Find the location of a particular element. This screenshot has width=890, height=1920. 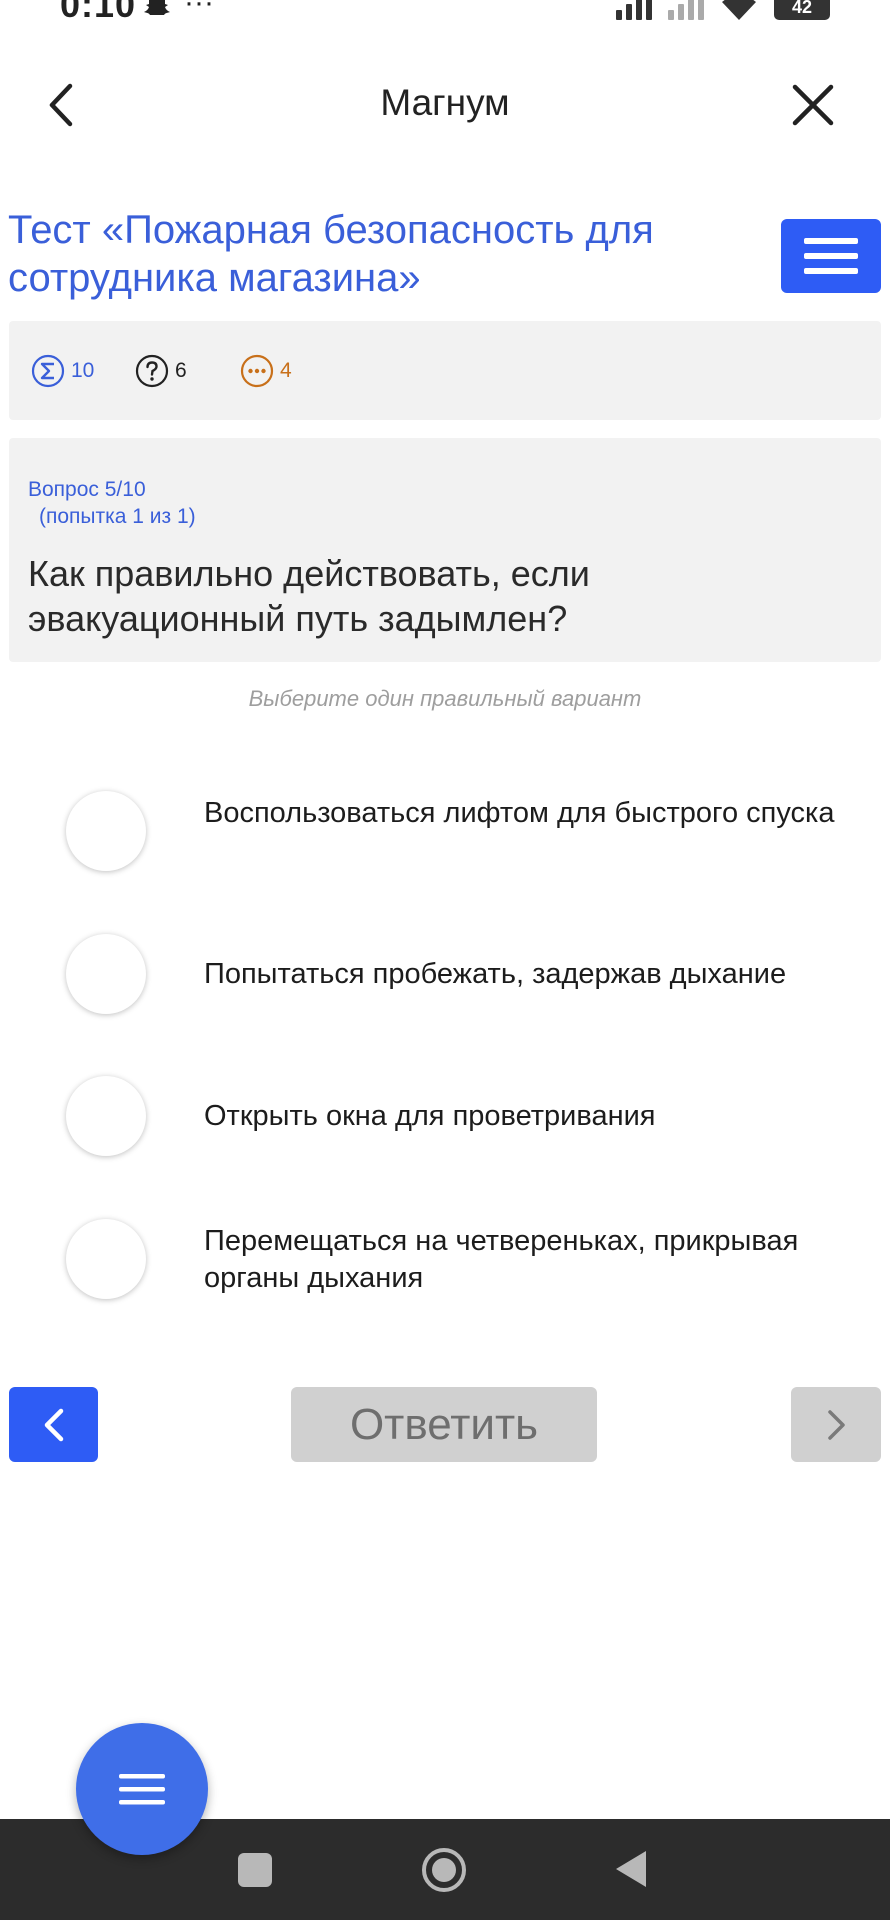

stat-pending: 4 is located at coordinates (266, 371).